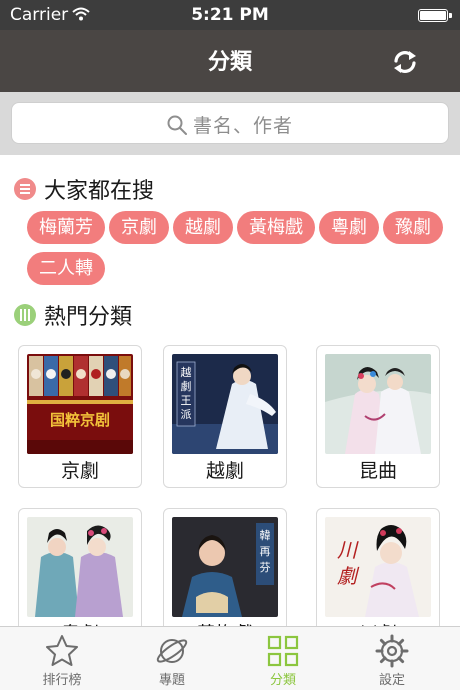 Image resolution: width=460 pixels, height=691 pixels. I want to click on search-placeholder: 書名、作者, so click(242, 126).